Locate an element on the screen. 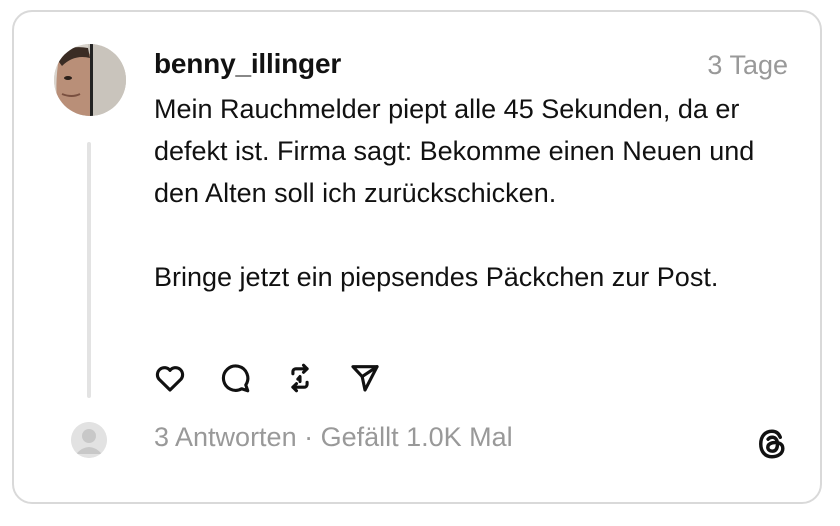 The height and width of the screenshot is (526, 840). threads-logo-icon is located at coordinates (772, 444).